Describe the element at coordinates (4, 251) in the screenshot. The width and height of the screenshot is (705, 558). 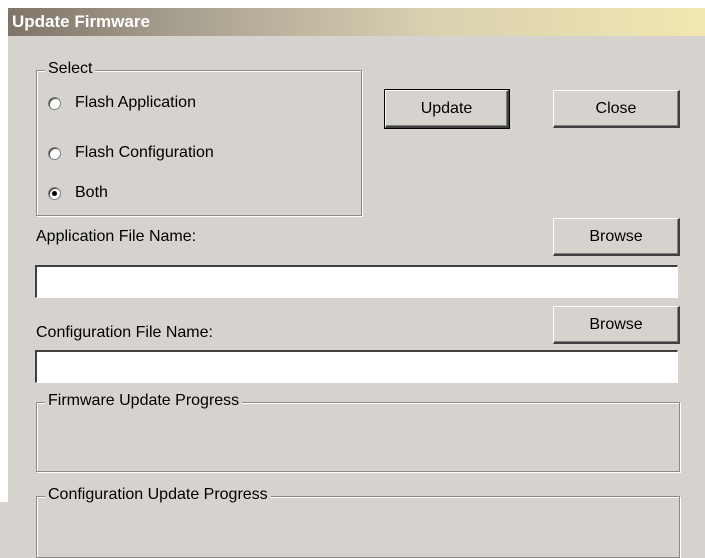
I see `window-frame-left` at that location.